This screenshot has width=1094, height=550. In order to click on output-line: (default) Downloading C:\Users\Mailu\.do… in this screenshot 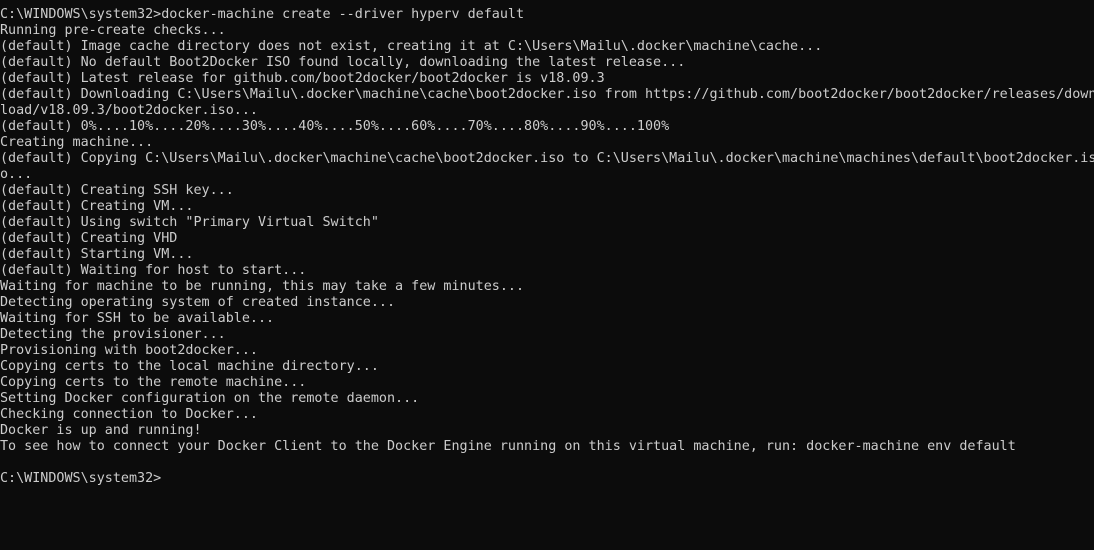, I will do `click(547, 94)`.